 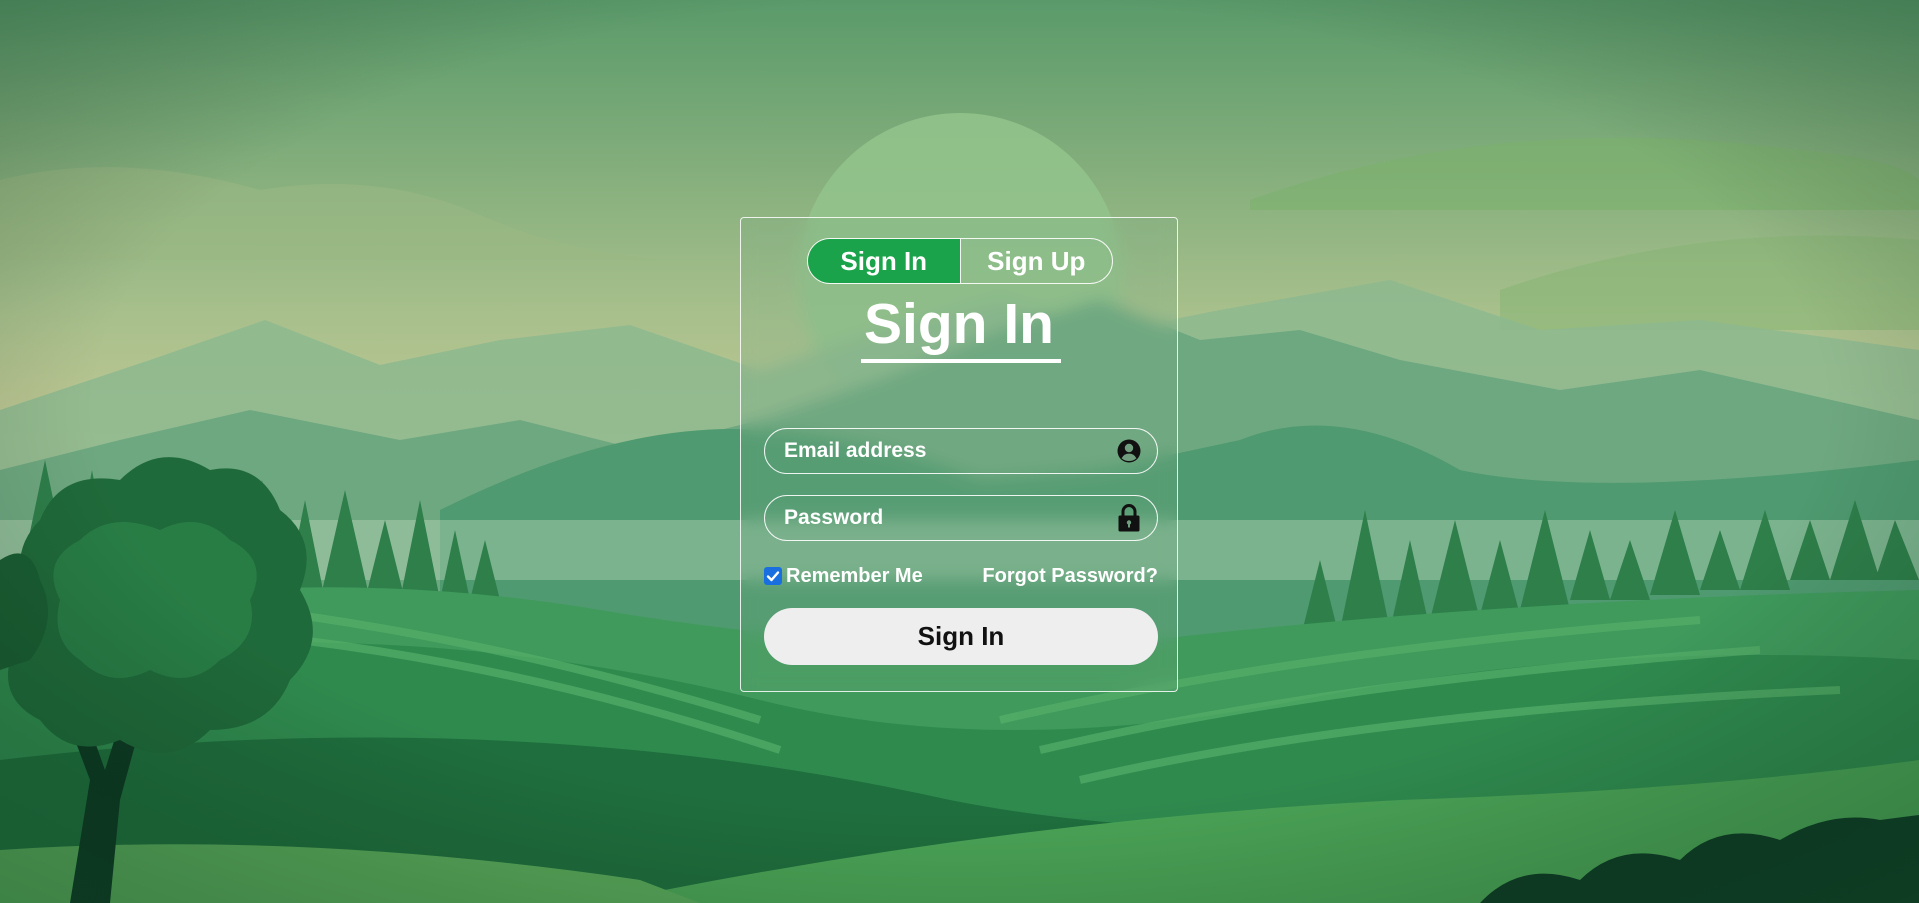 What do you see at coordinates (961, 361) in the screenshot?
I see `heading-underline` at bounding box center [961, 361].